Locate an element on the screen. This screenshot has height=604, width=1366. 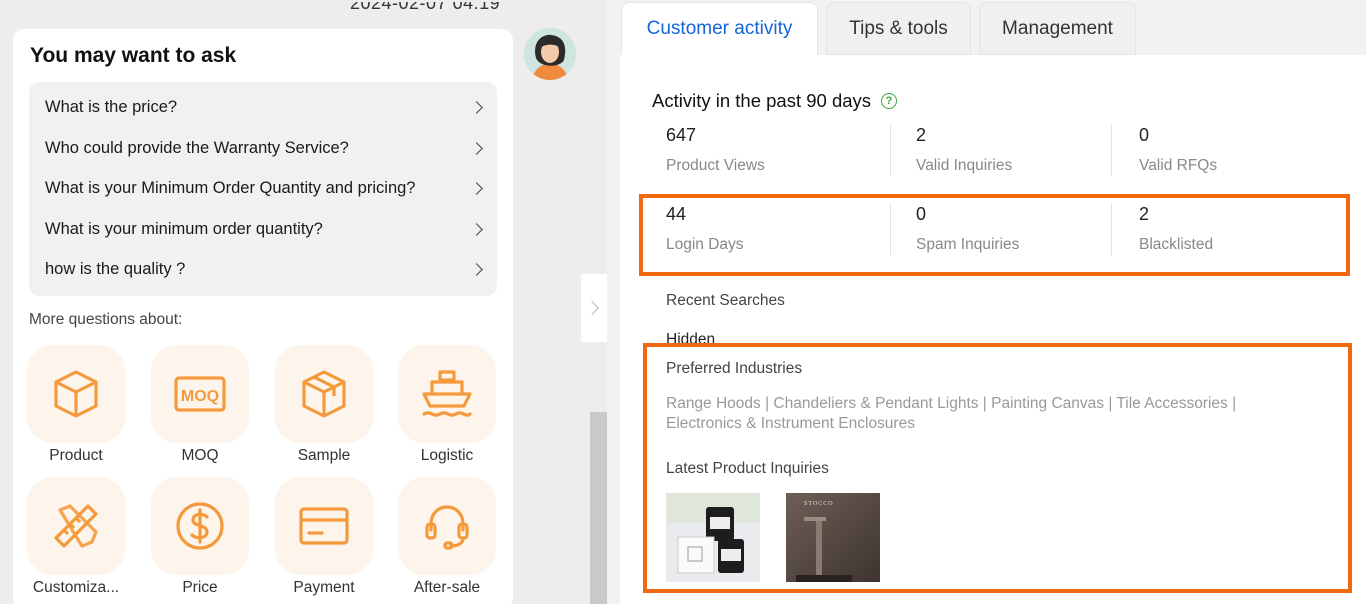
activity-title: Activity in the past 90 days ? is located at coordinates (775, 101).